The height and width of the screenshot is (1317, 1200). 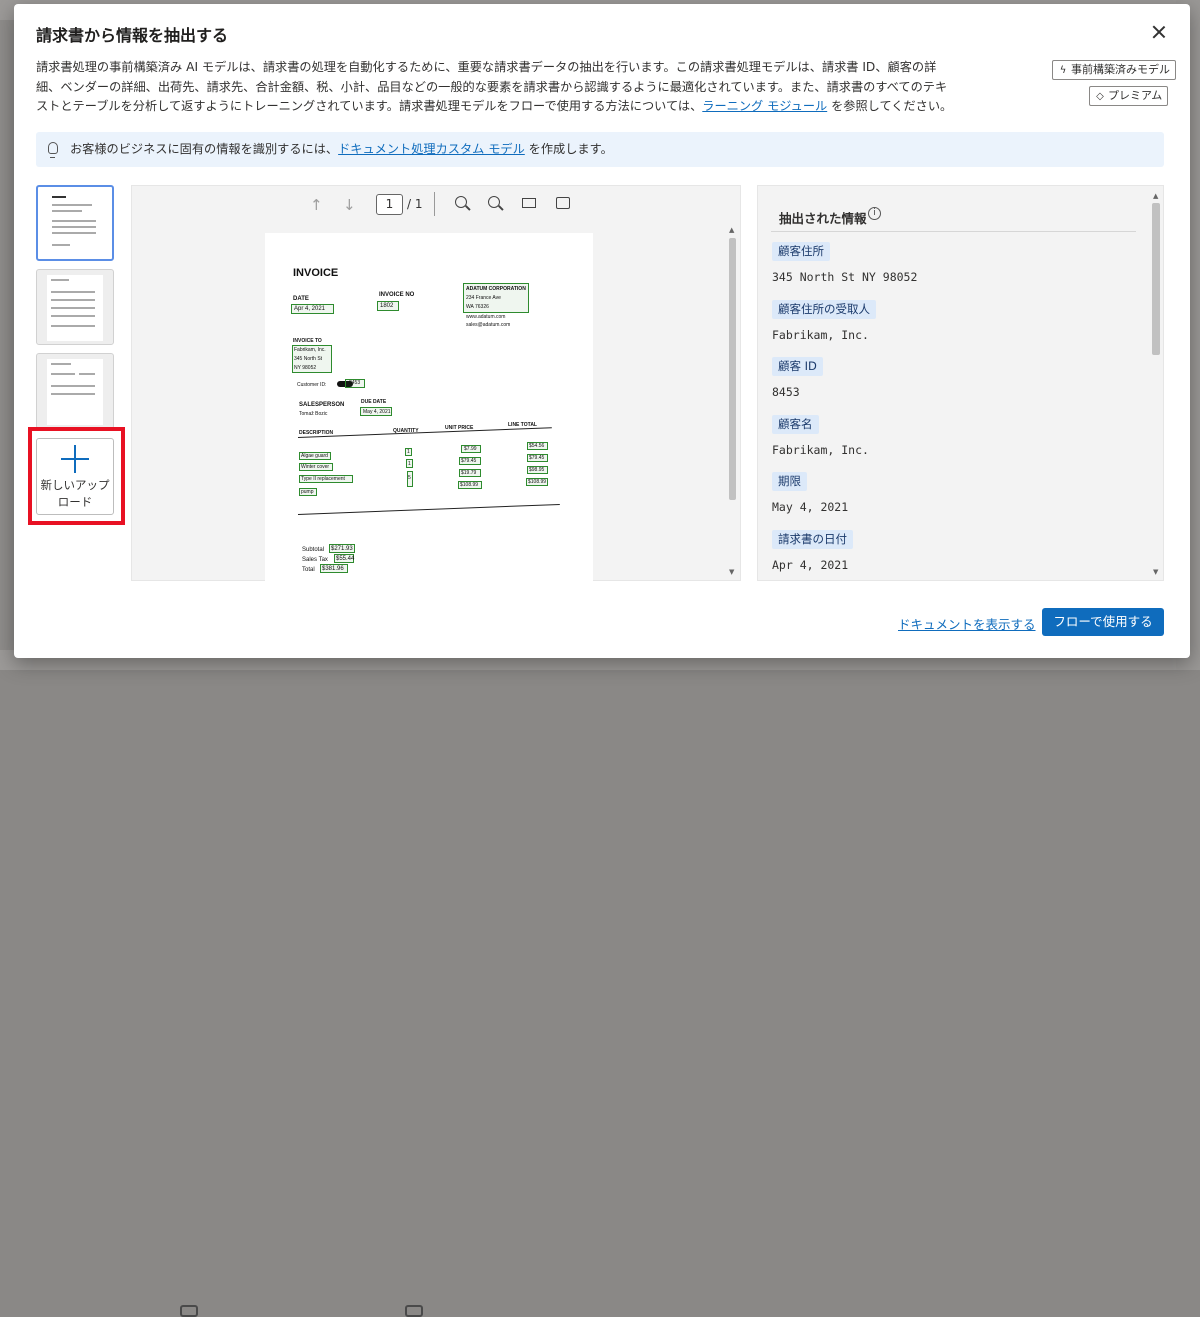 I want to click on new-upload-button: 新しいアップロード, so click(x=75, y=476).